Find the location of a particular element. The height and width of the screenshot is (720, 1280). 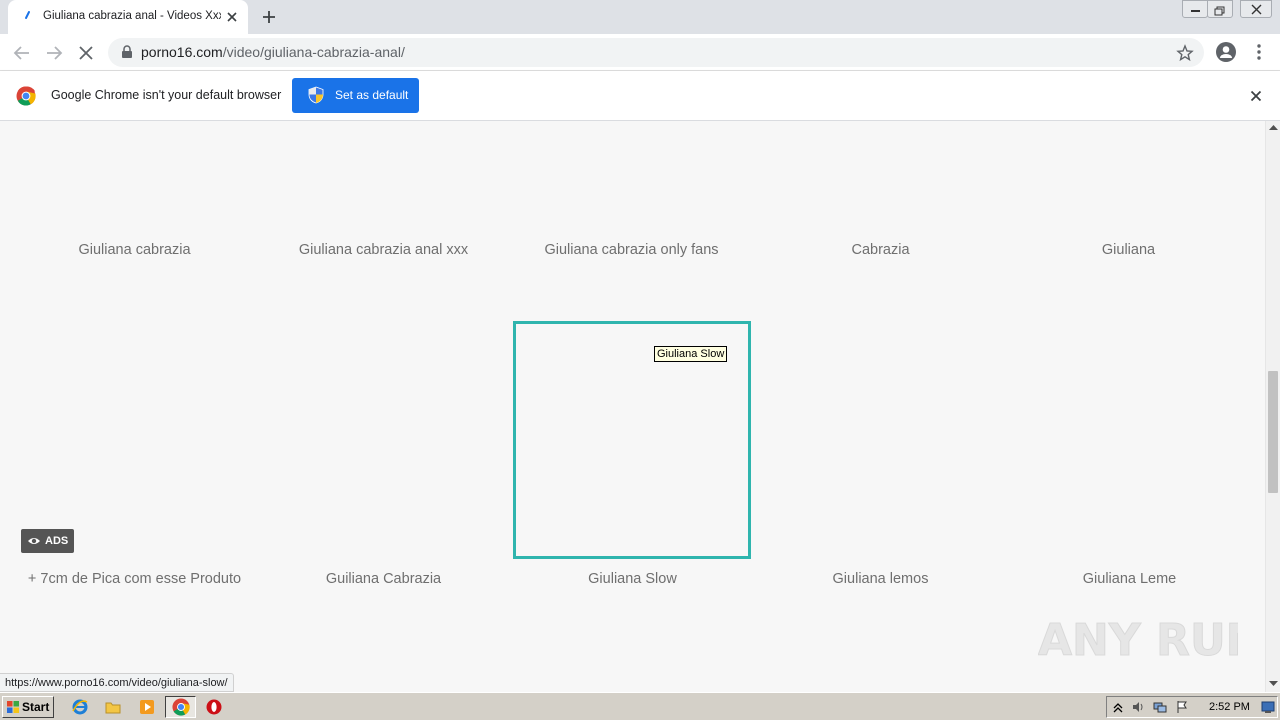

tab-strip: Giuliana cabrazia anal - Videos Xxx | is located at coordinates (640, 17).